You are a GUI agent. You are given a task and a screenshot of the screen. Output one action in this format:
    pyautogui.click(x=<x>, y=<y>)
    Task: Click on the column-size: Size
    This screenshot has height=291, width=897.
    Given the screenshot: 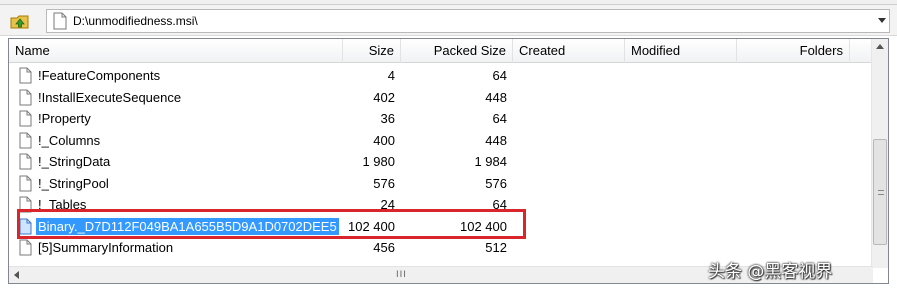 What is the action you would take?
    pyautogui.click(x=372, y=51)
    